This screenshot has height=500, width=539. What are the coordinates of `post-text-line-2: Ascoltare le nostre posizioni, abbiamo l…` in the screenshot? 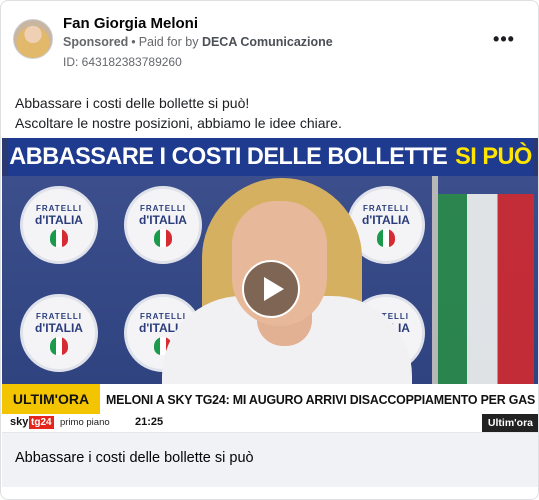 It's located at (178, 123).